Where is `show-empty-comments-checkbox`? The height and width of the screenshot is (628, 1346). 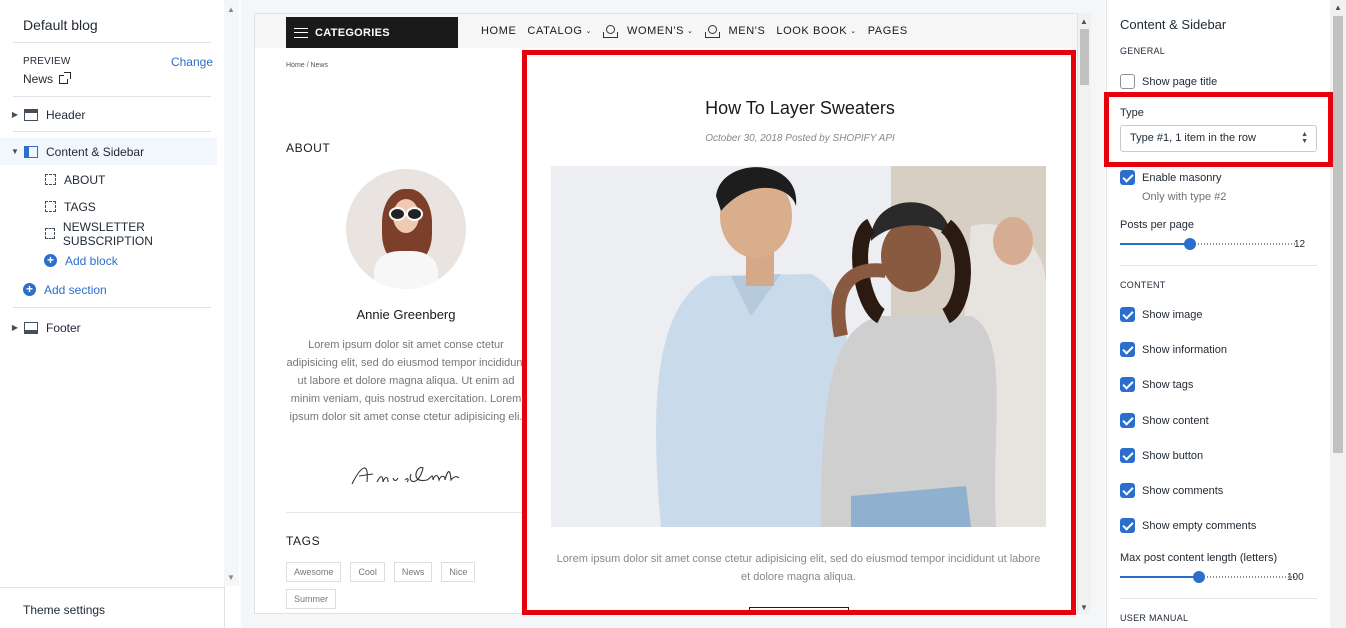
show-empty-comments-checkbox is located at coordinates (1127, 525).